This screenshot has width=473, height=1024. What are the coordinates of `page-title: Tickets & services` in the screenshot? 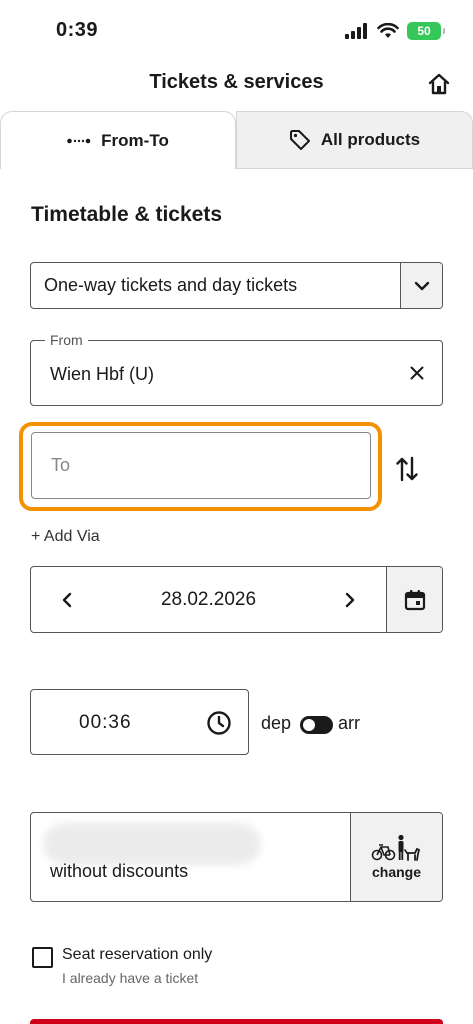 It's located at (236, 82).